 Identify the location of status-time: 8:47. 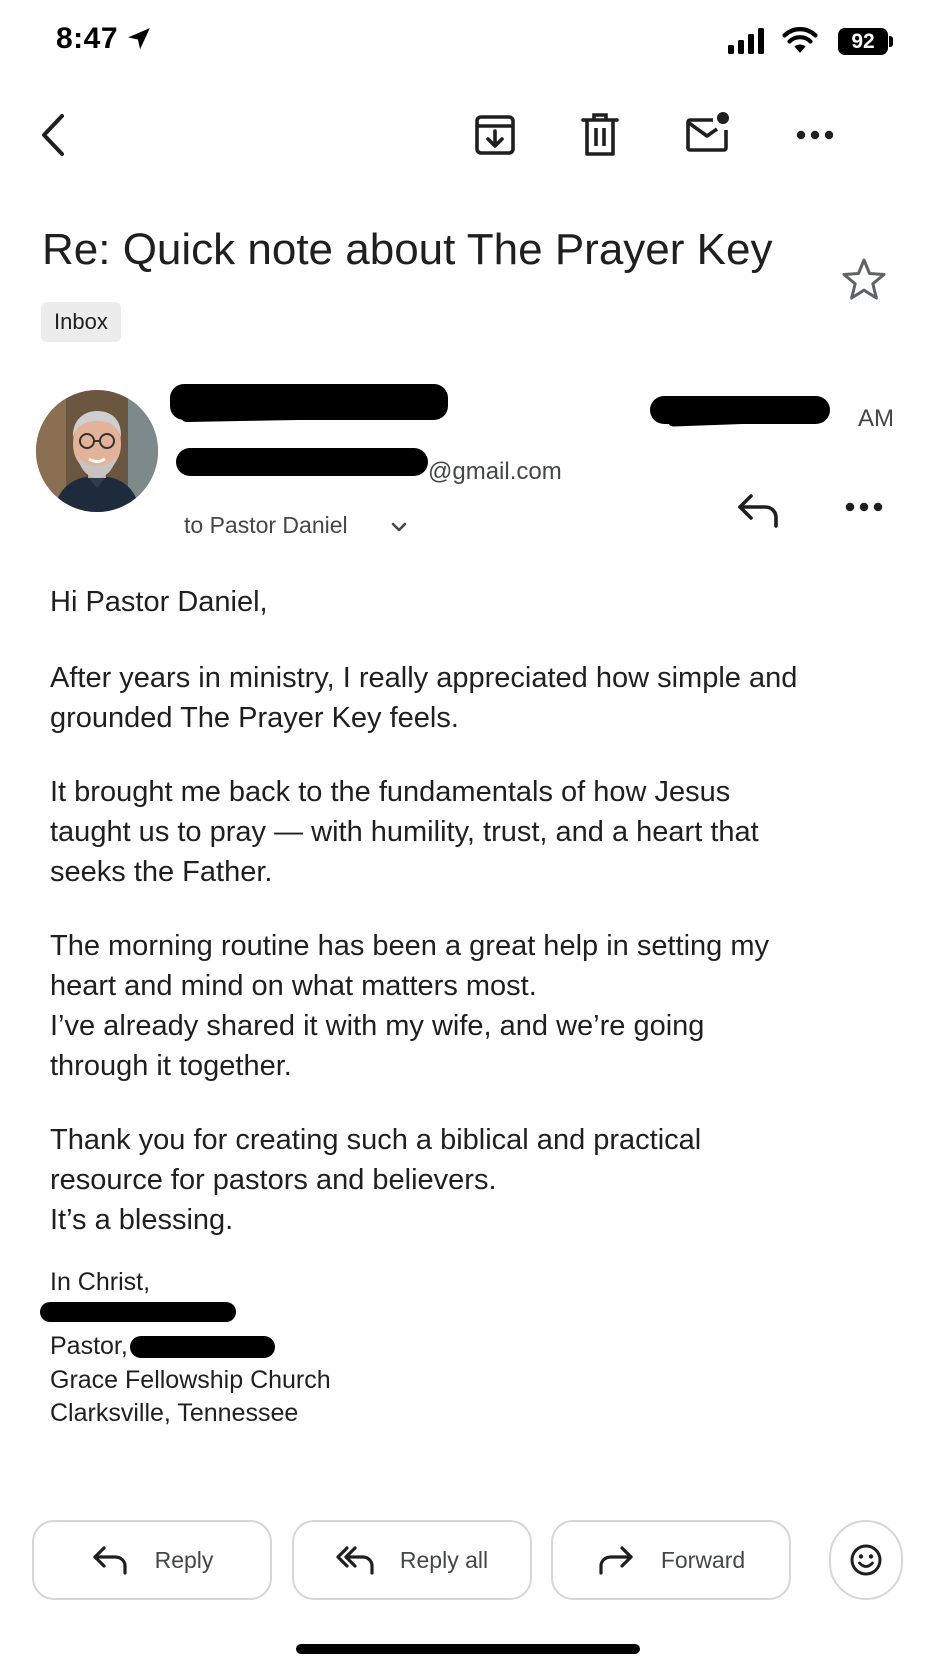
(87, 38).